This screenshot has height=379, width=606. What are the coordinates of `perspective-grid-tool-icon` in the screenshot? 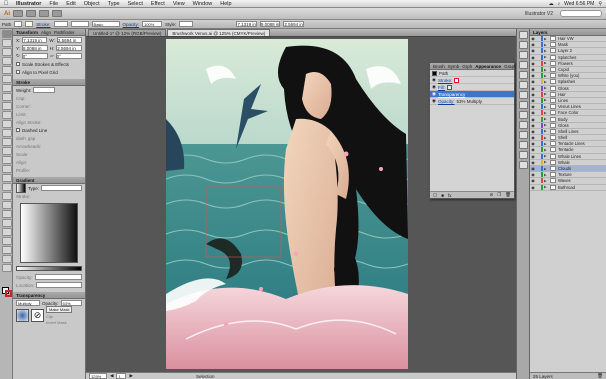 It's located at (6, 178).